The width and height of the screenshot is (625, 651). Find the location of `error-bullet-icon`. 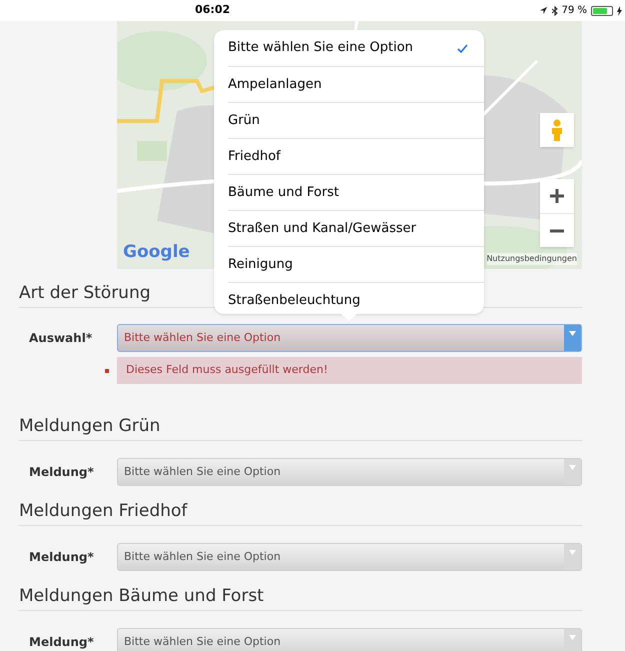

error-bullet-icon is located at coordinates (107, 370).